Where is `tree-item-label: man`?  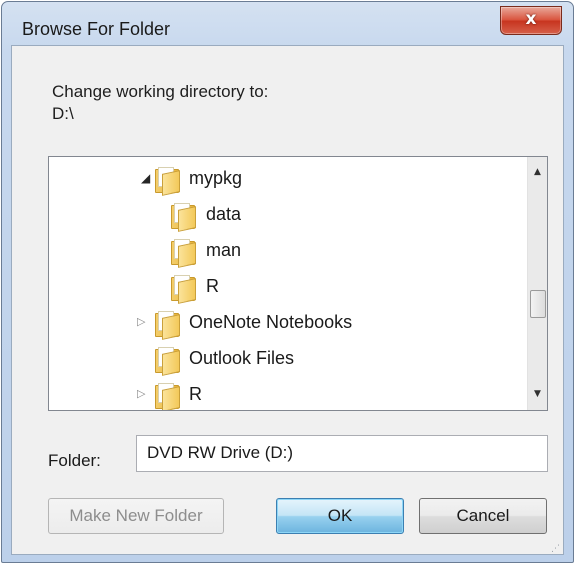
tree-item-label: man is located at coordinates (224, 250).